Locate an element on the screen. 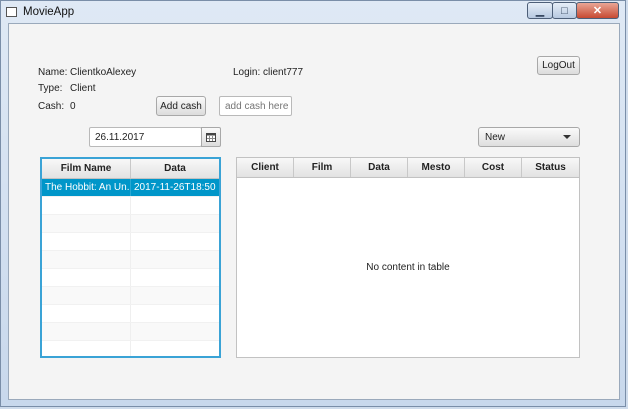 The image size is (628, 409). login-text: Login: client777 is located at coordinates (268, 72).